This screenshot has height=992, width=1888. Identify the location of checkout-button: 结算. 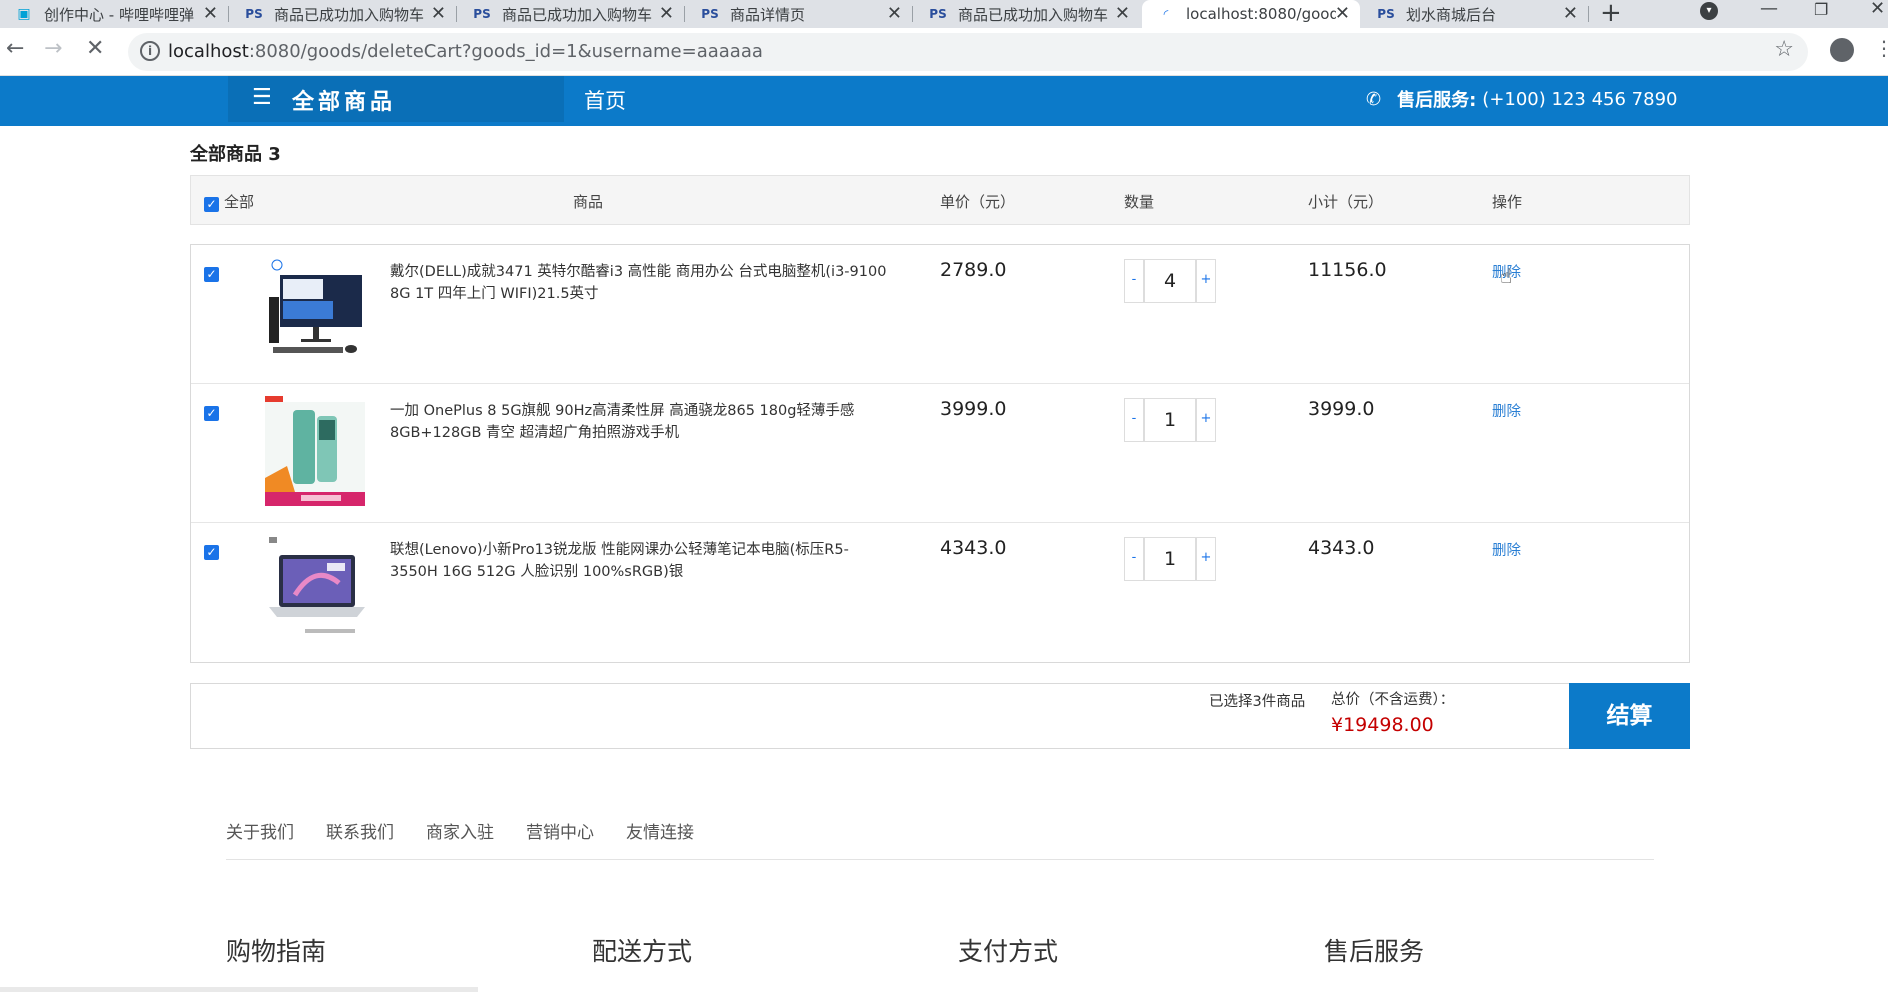
(1629, 716).